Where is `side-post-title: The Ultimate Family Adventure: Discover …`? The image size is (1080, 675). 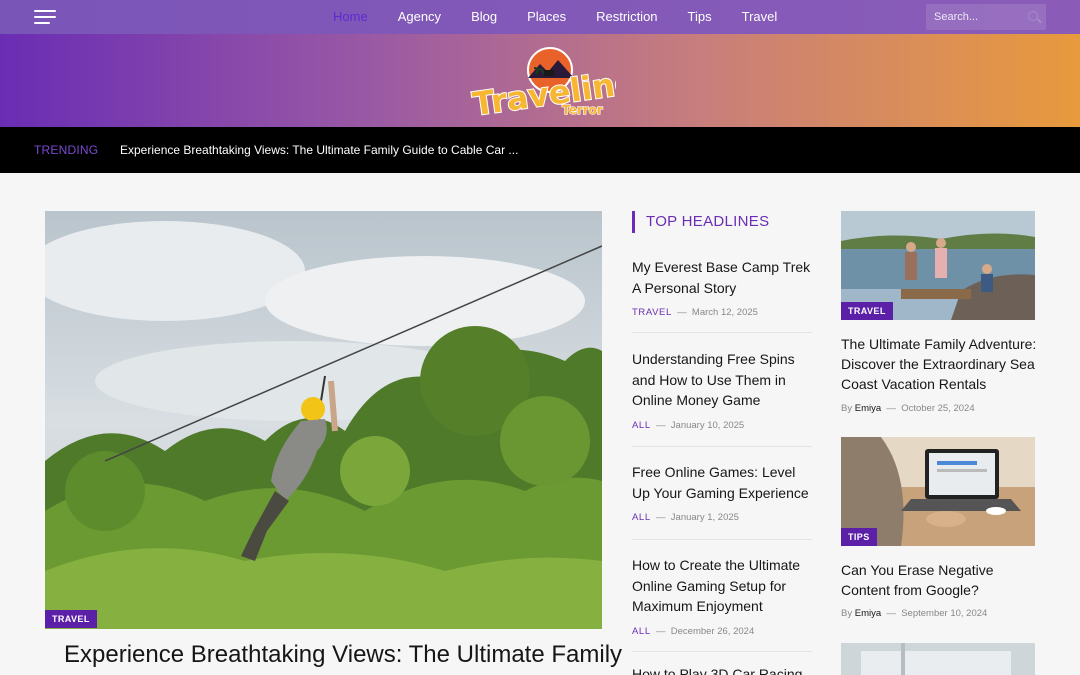 side-post-title: The Ultimate Family Adventure: Discover … is located at coordinates (941, 364).